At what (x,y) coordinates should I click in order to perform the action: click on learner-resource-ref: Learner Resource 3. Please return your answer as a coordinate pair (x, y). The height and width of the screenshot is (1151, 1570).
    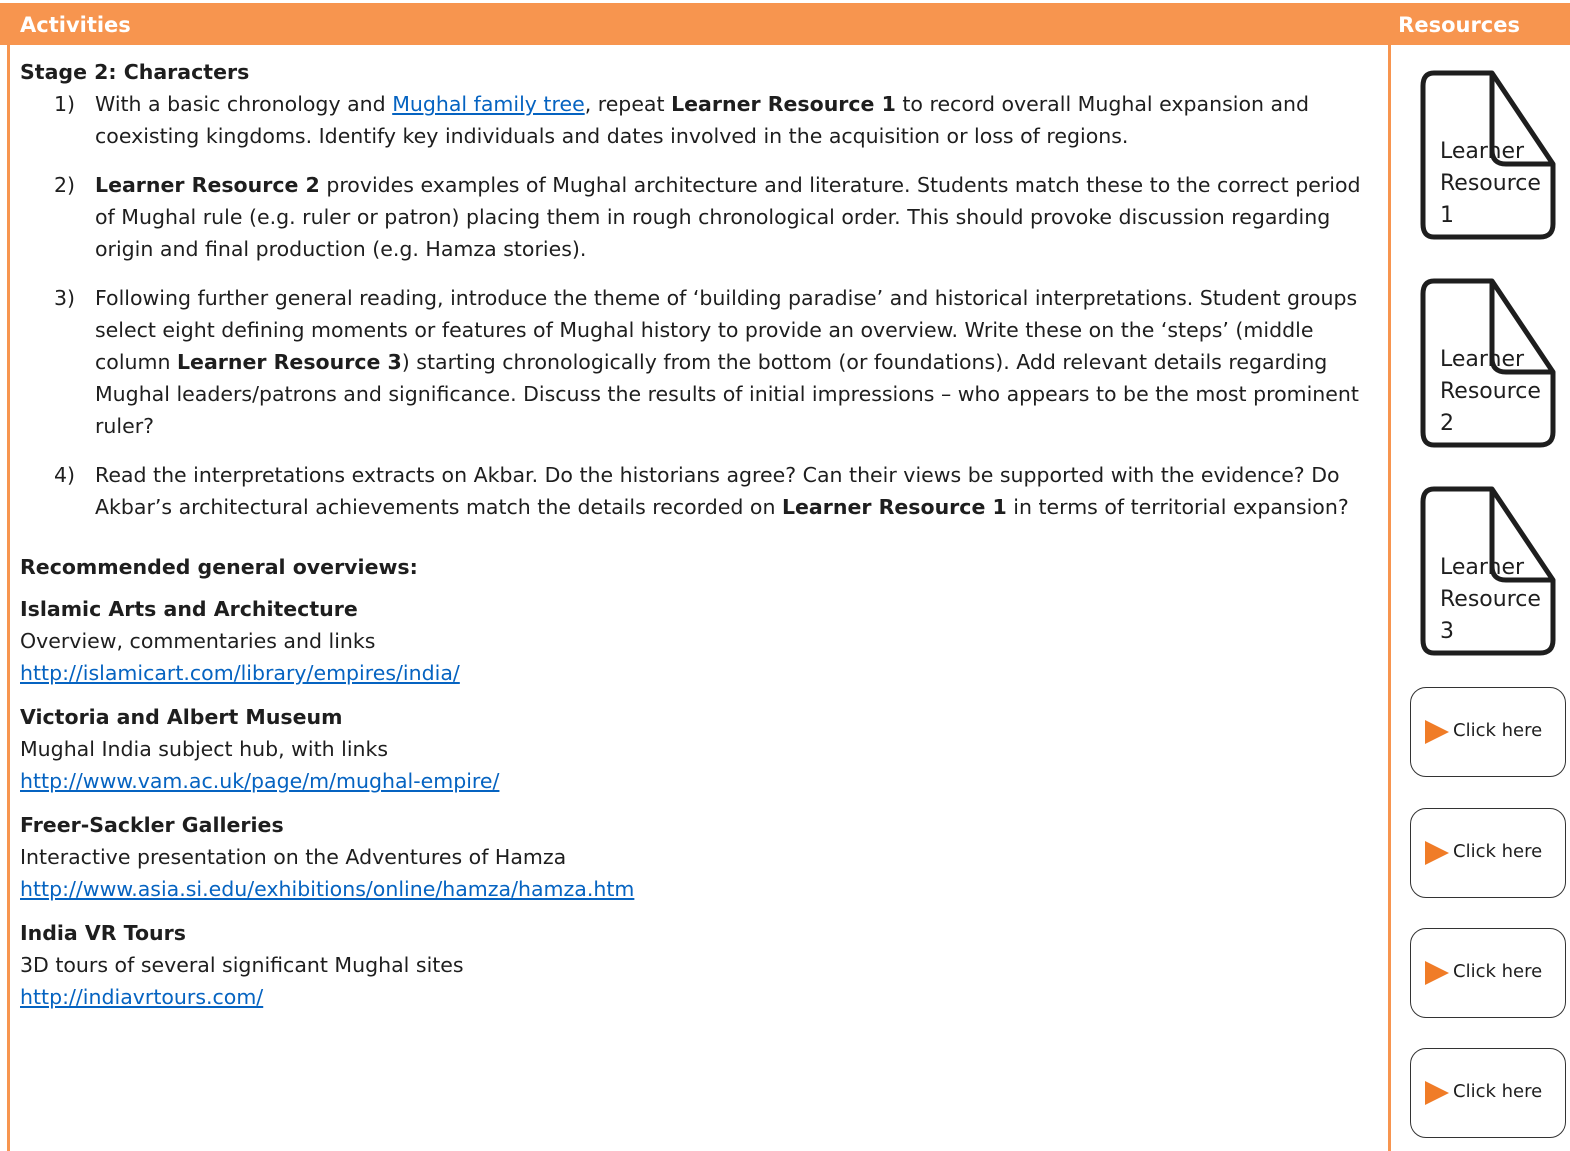
    Looking at the image, I should click on (289, 362).